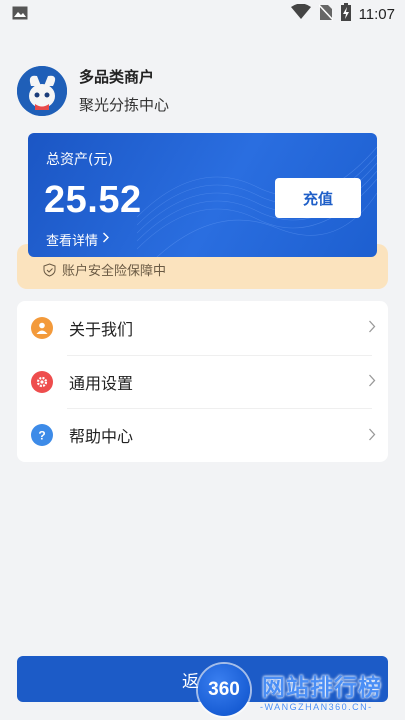 The image size is (405, 720). I want to click on profile-header: 多品类商户 聚光分拣中心, so click(93, 91).